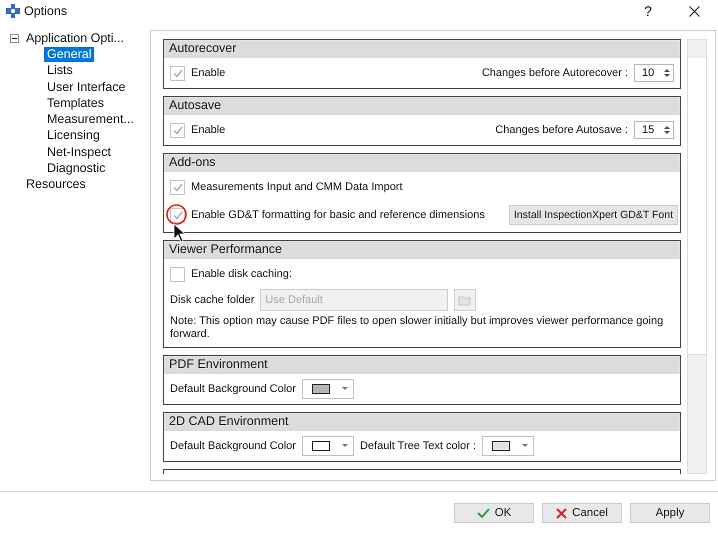  I want to click on group-header: PDF Environment, so click(422, 365).